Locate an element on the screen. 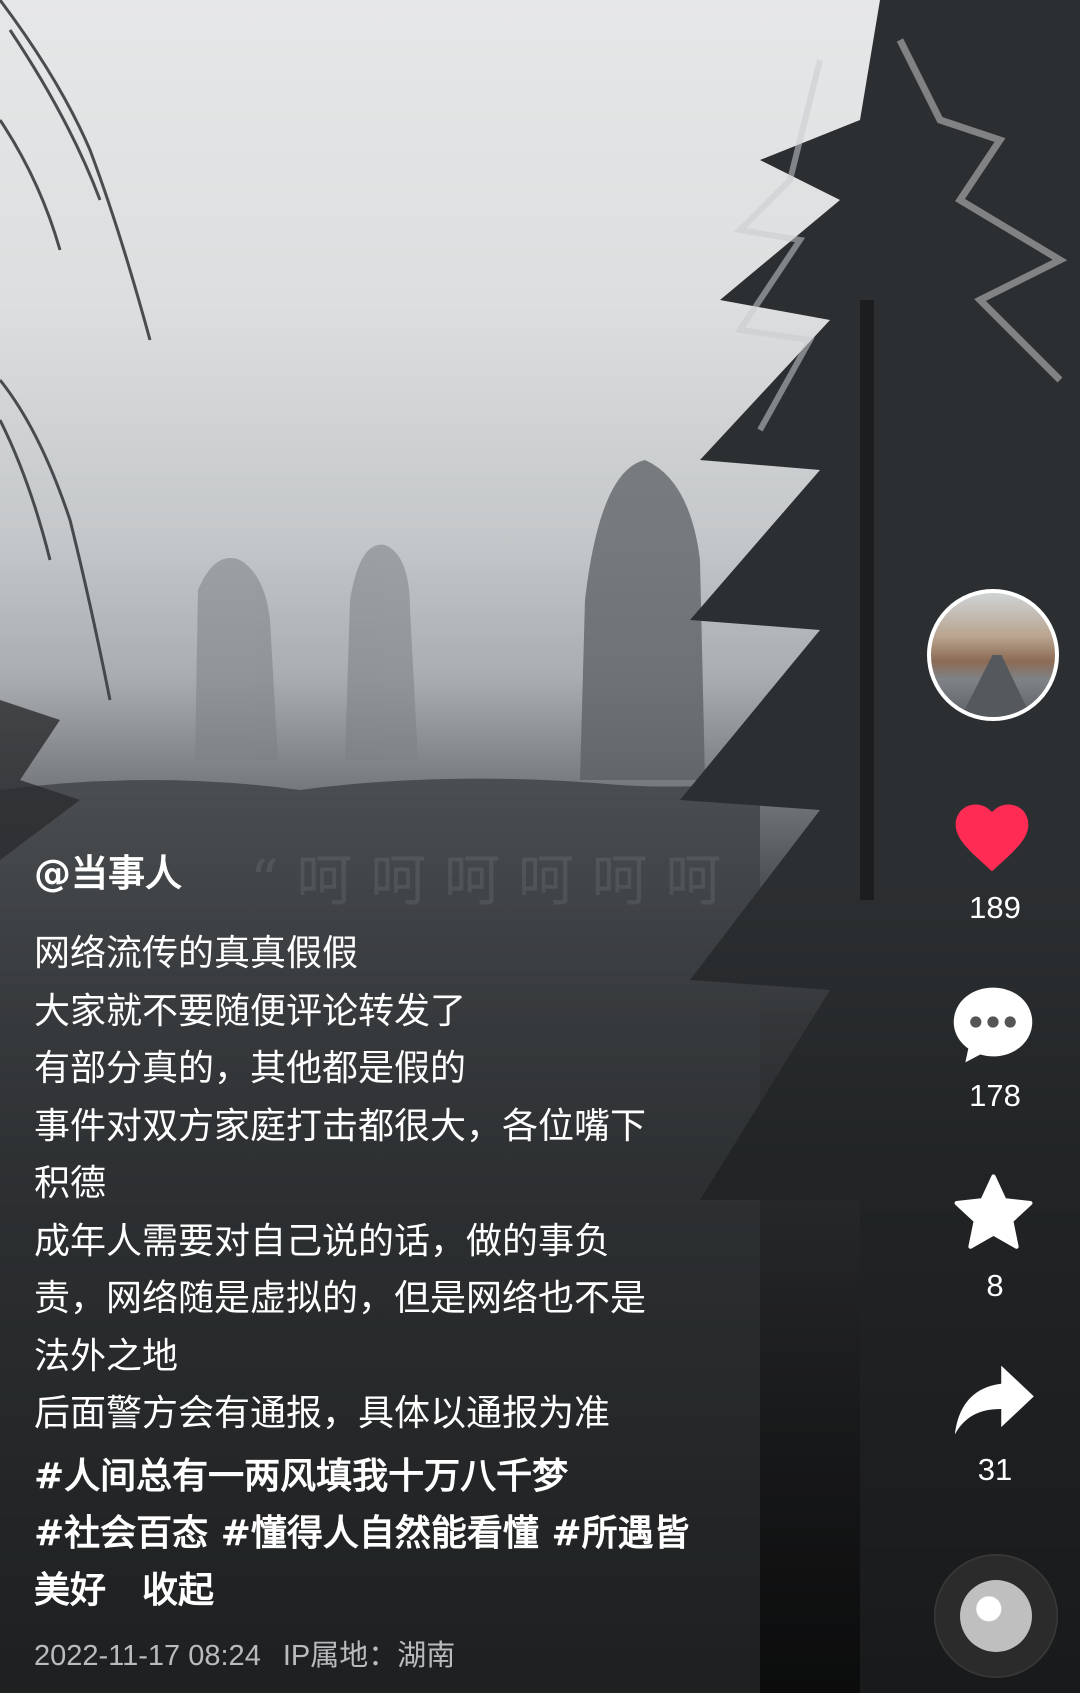  ip-location: IP属地：湖南 is located at coordinates (369, 1656).